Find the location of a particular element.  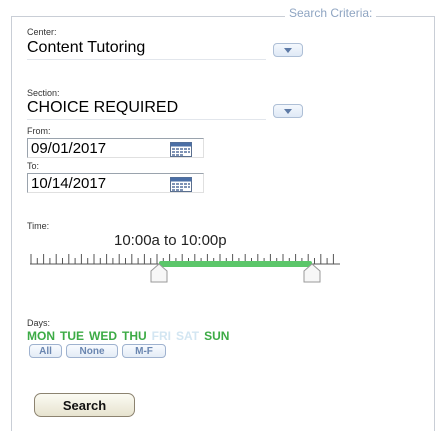

day-toggle-fri: FRI is located at coordinates (161, 336).